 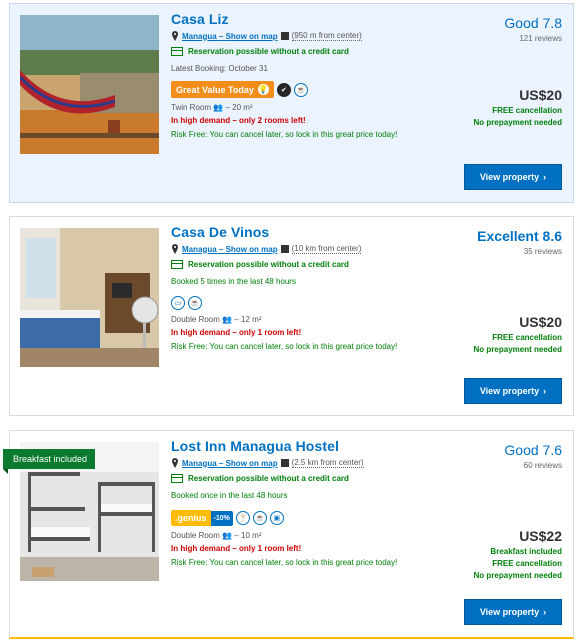 I want to click on high-demand-note: In high demand – only 2 rooms left!, so click(x=238, y=120).